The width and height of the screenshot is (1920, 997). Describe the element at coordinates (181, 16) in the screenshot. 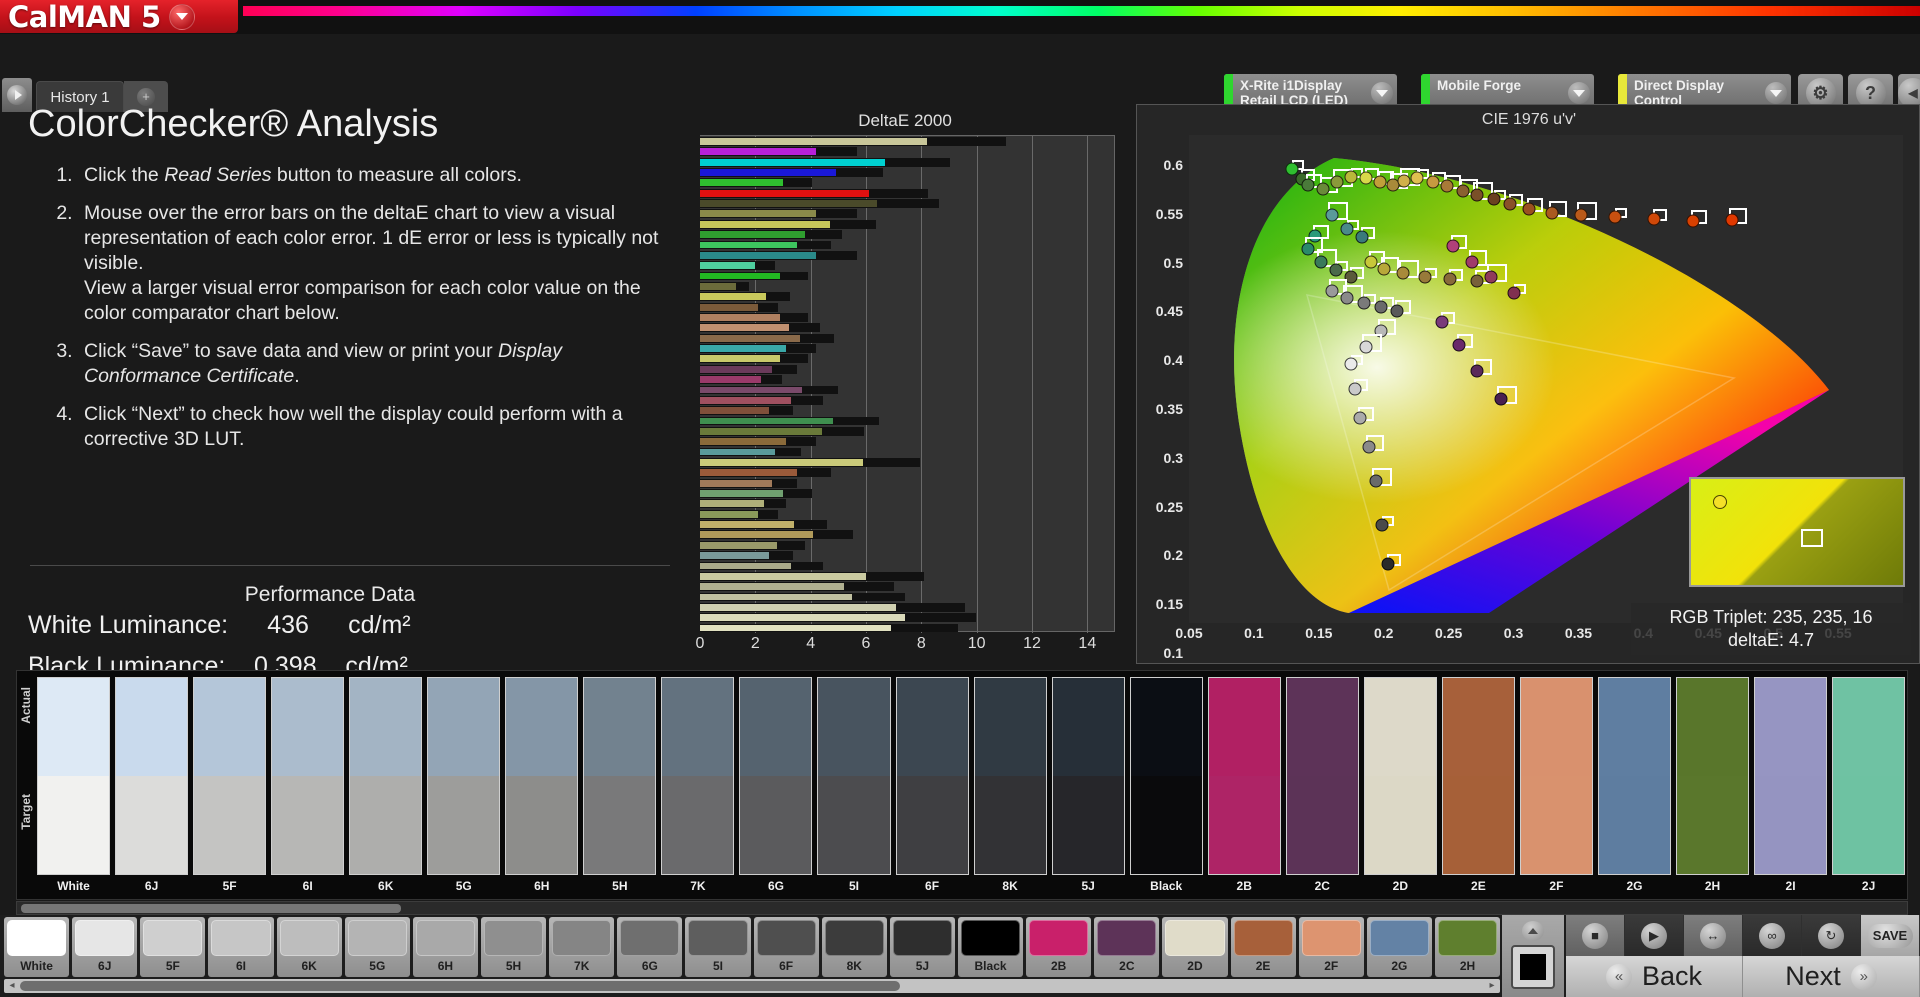

I see `chevron-down-icon` at that location.